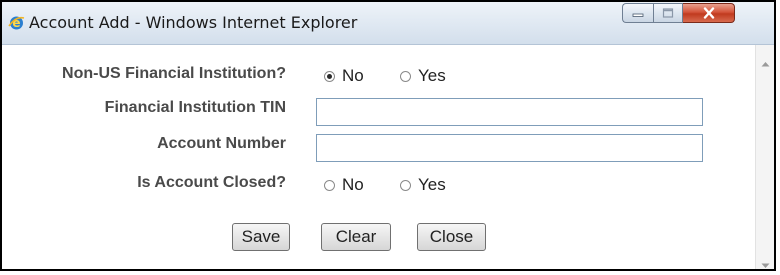 The height and width of the screenshot is (275, 780). I want to click on non-us-no-option: No, so click(344, 76).